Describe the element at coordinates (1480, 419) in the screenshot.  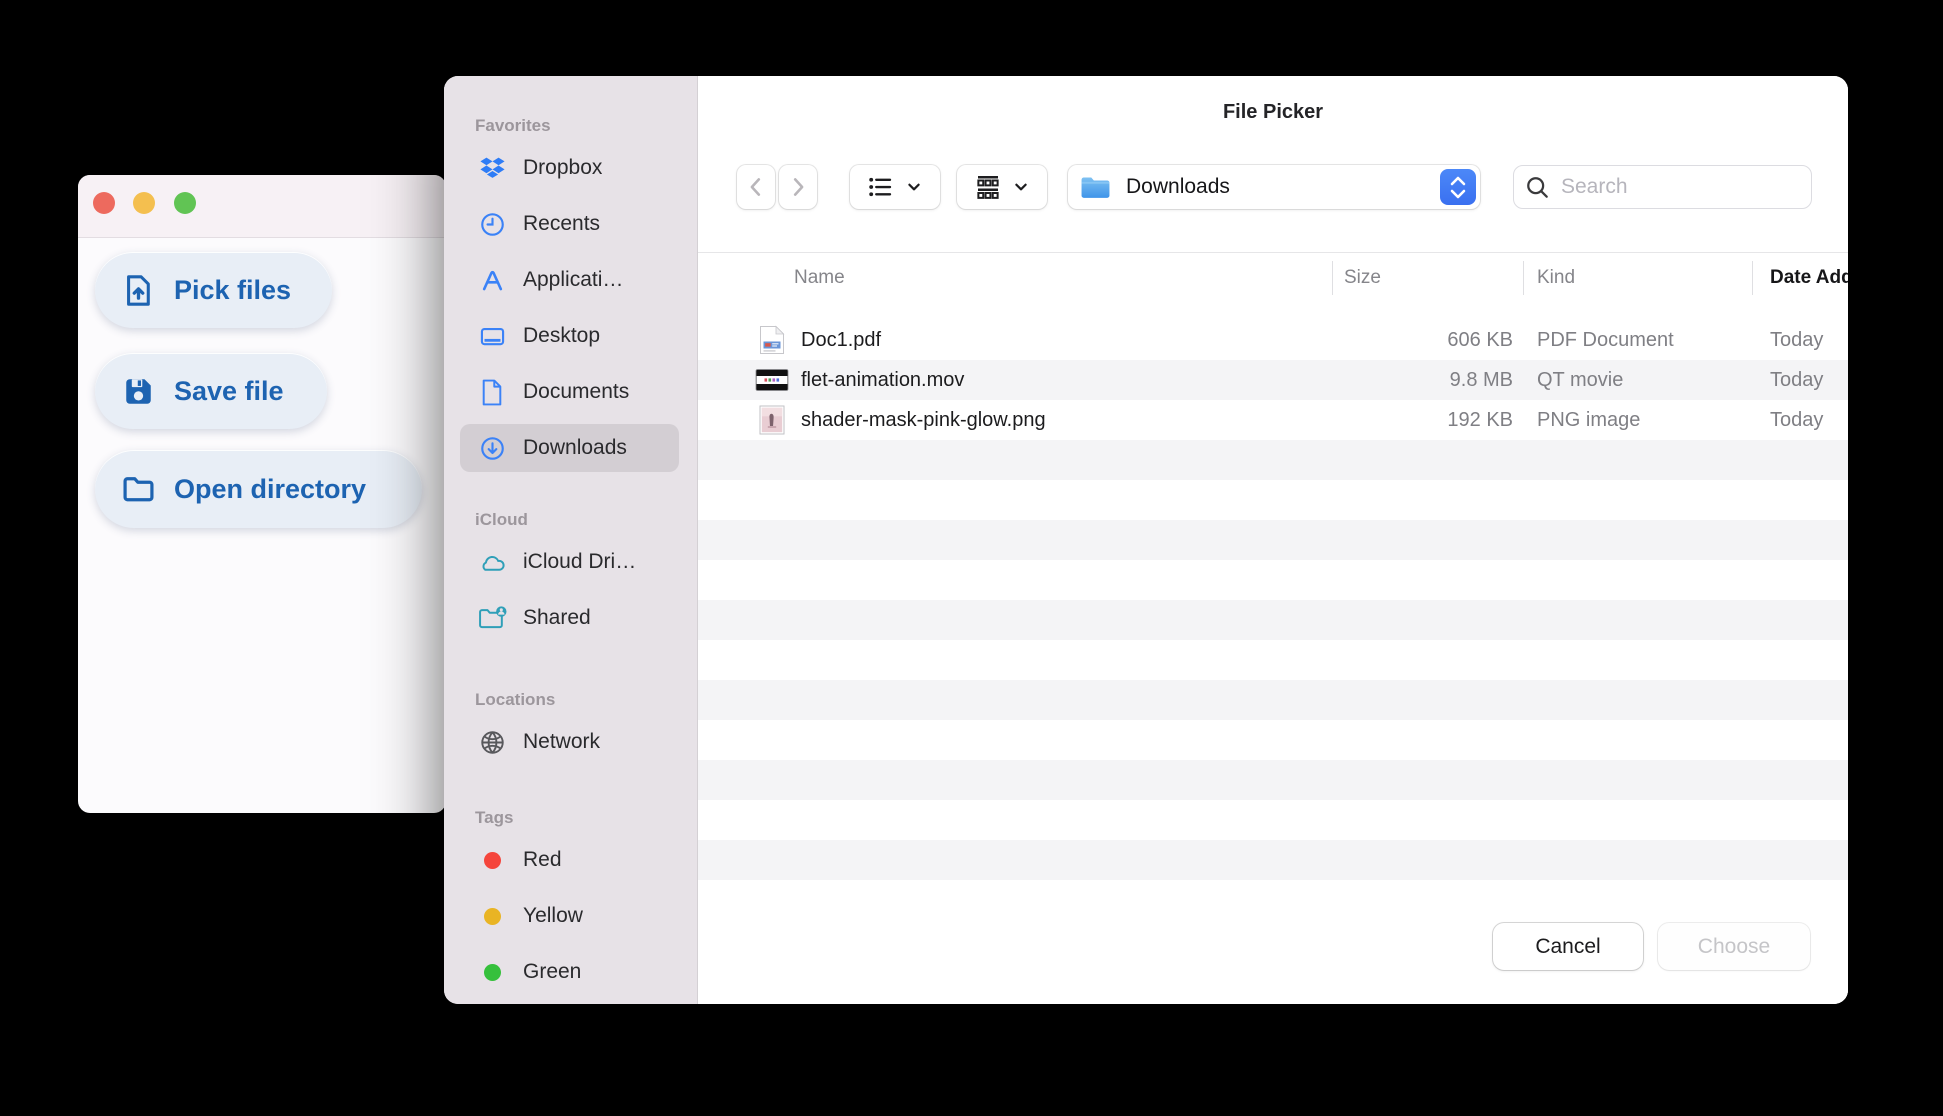
I see `file-size: 192 KB` at that location.